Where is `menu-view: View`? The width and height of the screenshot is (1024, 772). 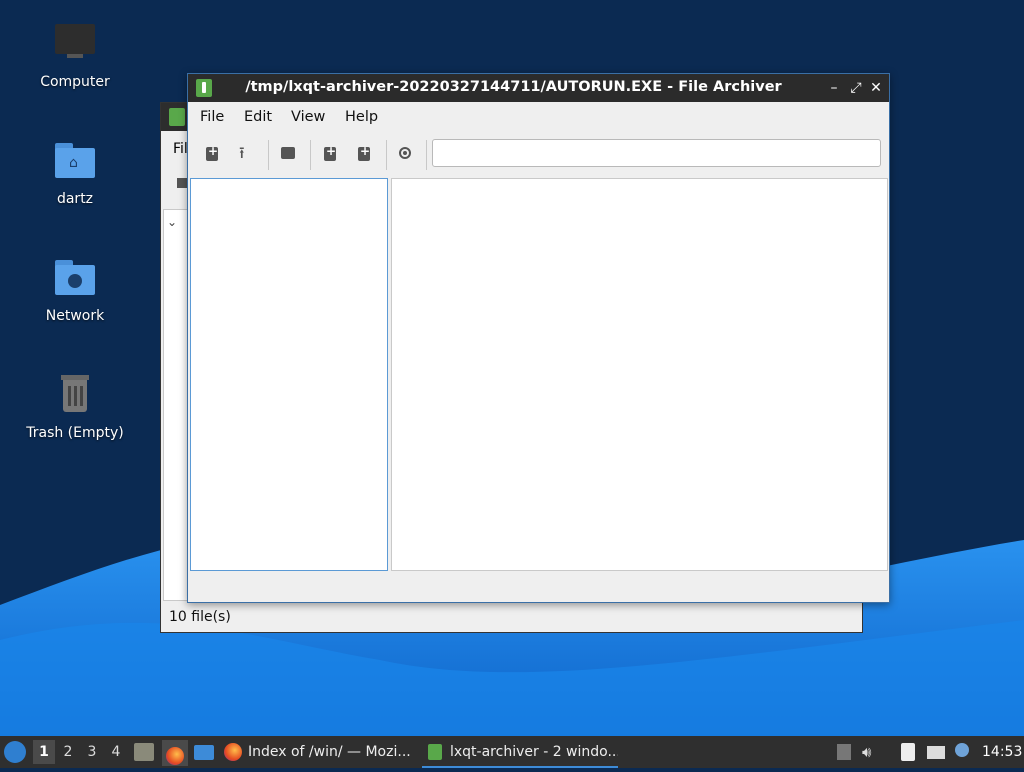 menu-view: View is located at coordinates (308, 117).